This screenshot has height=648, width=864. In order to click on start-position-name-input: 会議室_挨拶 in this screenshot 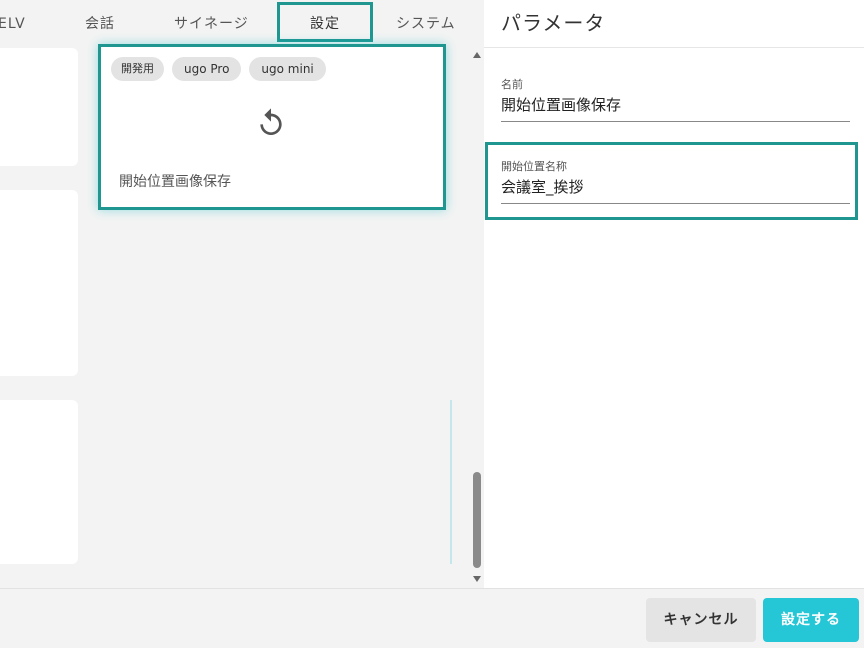, I will do `click(675, 190)`.